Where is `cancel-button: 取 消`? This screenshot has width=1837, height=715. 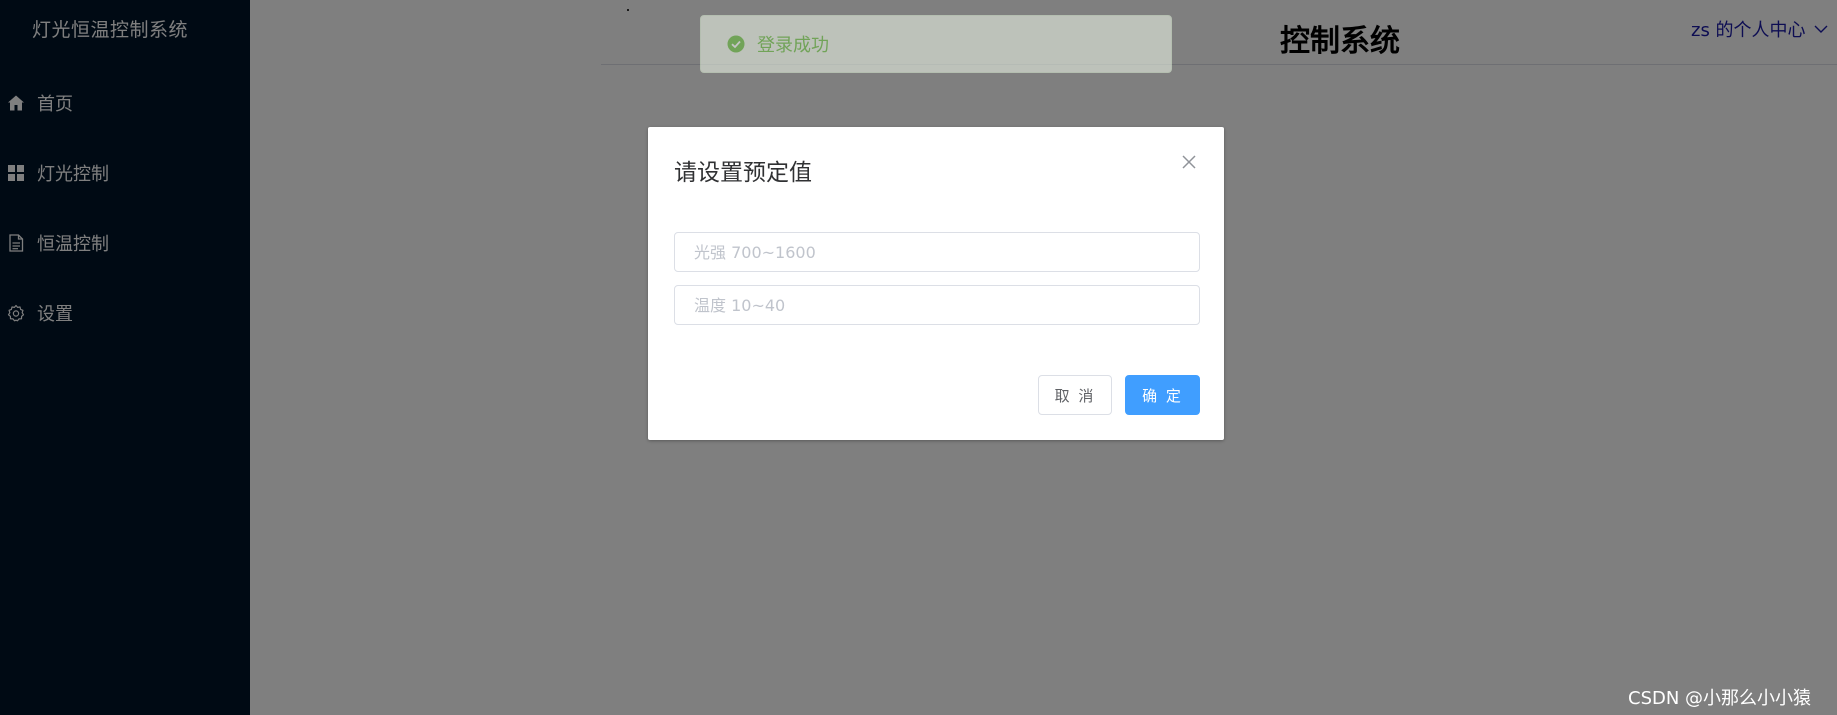
cancel-button: 取 消 is located at coordinates (1075, 395).